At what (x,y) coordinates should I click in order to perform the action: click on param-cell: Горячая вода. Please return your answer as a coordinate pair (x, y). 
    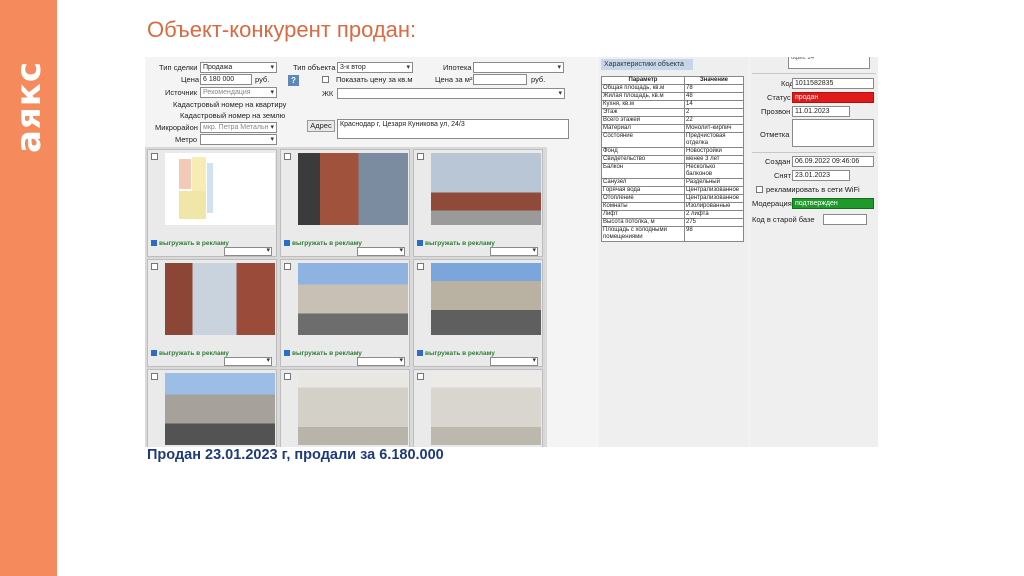
    Looking at the image, I should click on (643, 190).